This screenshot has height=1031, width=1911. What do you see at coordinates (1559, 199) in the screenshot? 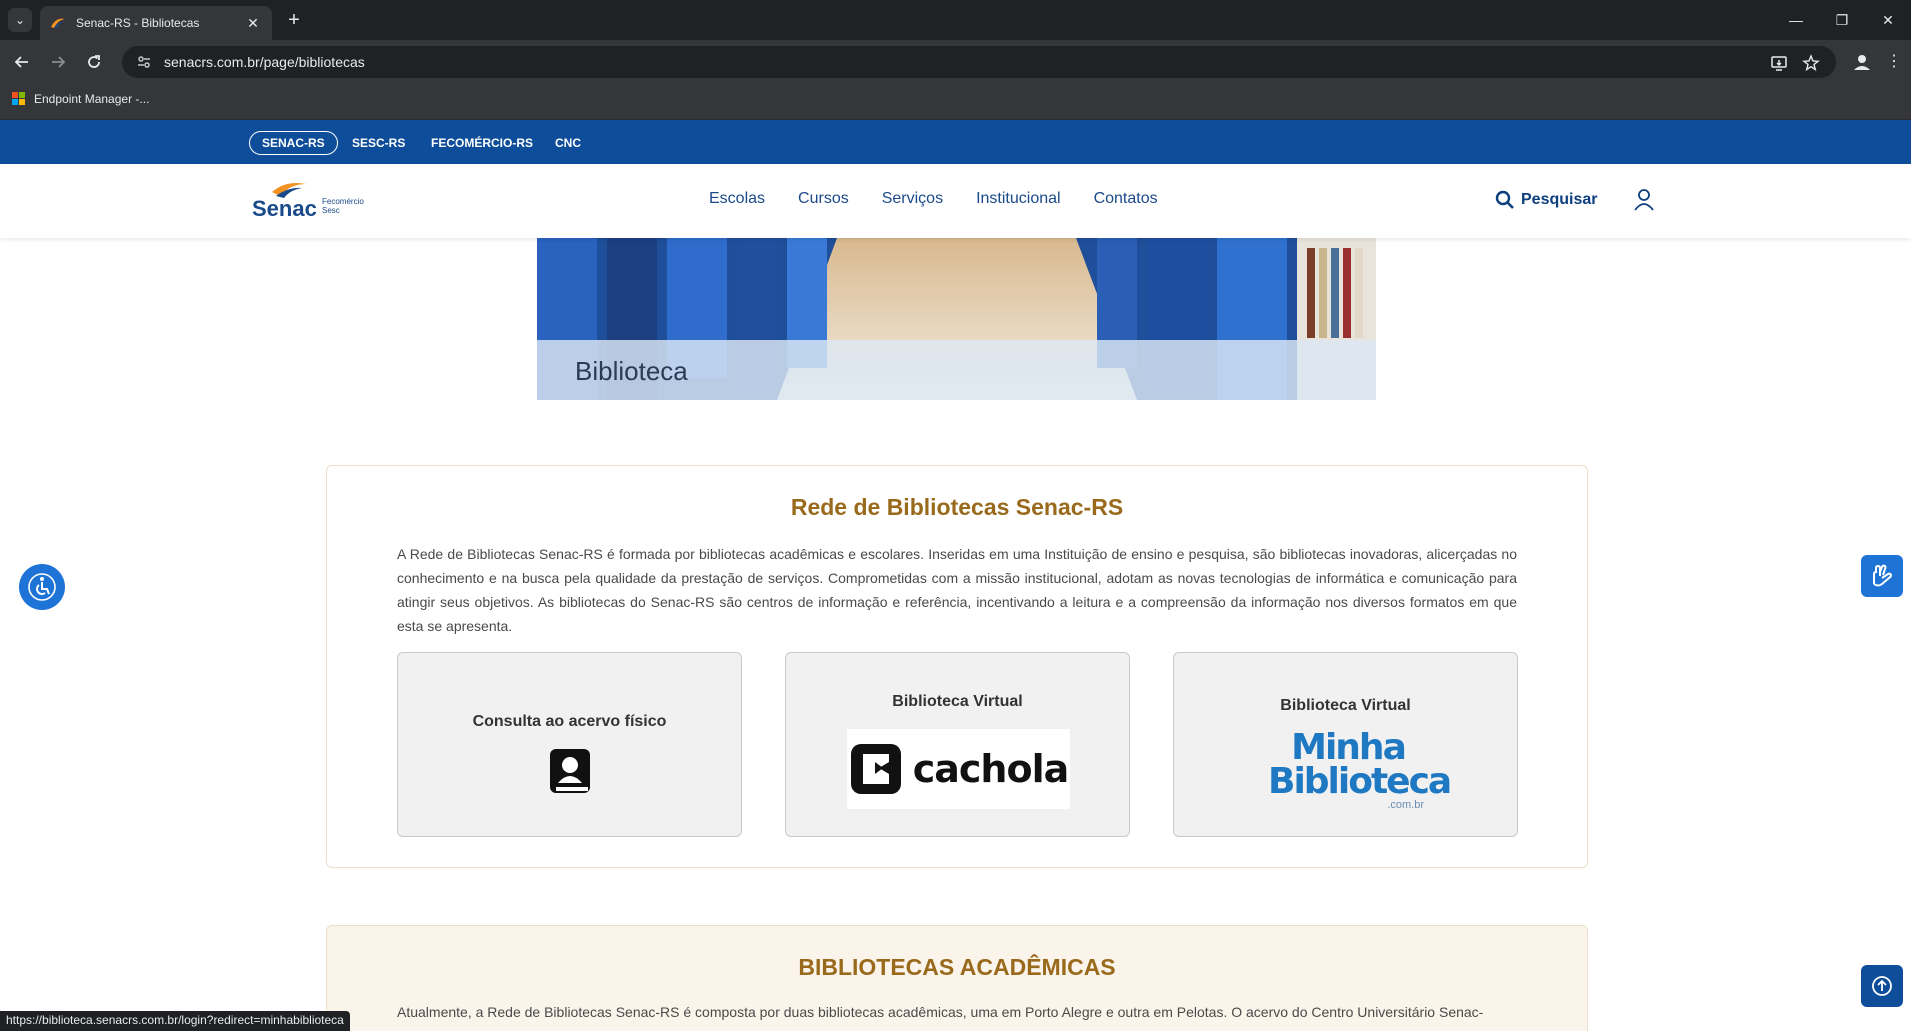
I see `search-label: Pesquisar` at bounding box center [1559, 199].